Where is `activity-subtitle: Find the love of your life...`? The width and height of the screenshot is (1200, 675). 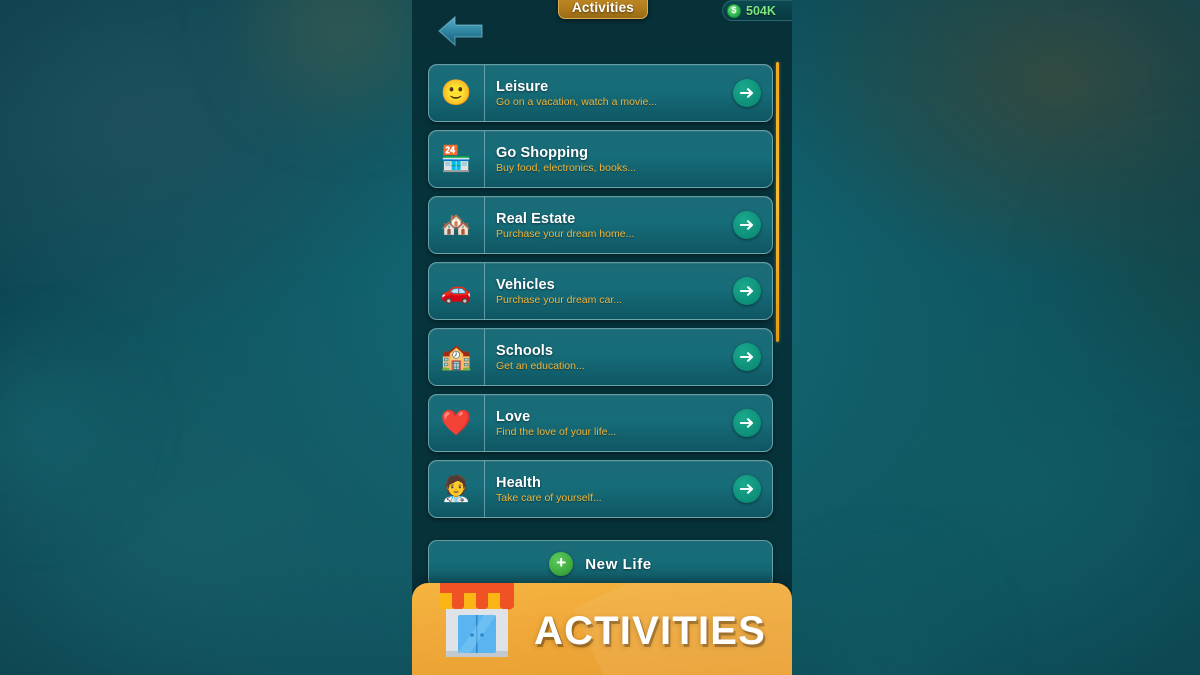 activity-subtitle: Find the love of your life... is located at coordinates (556, 431).